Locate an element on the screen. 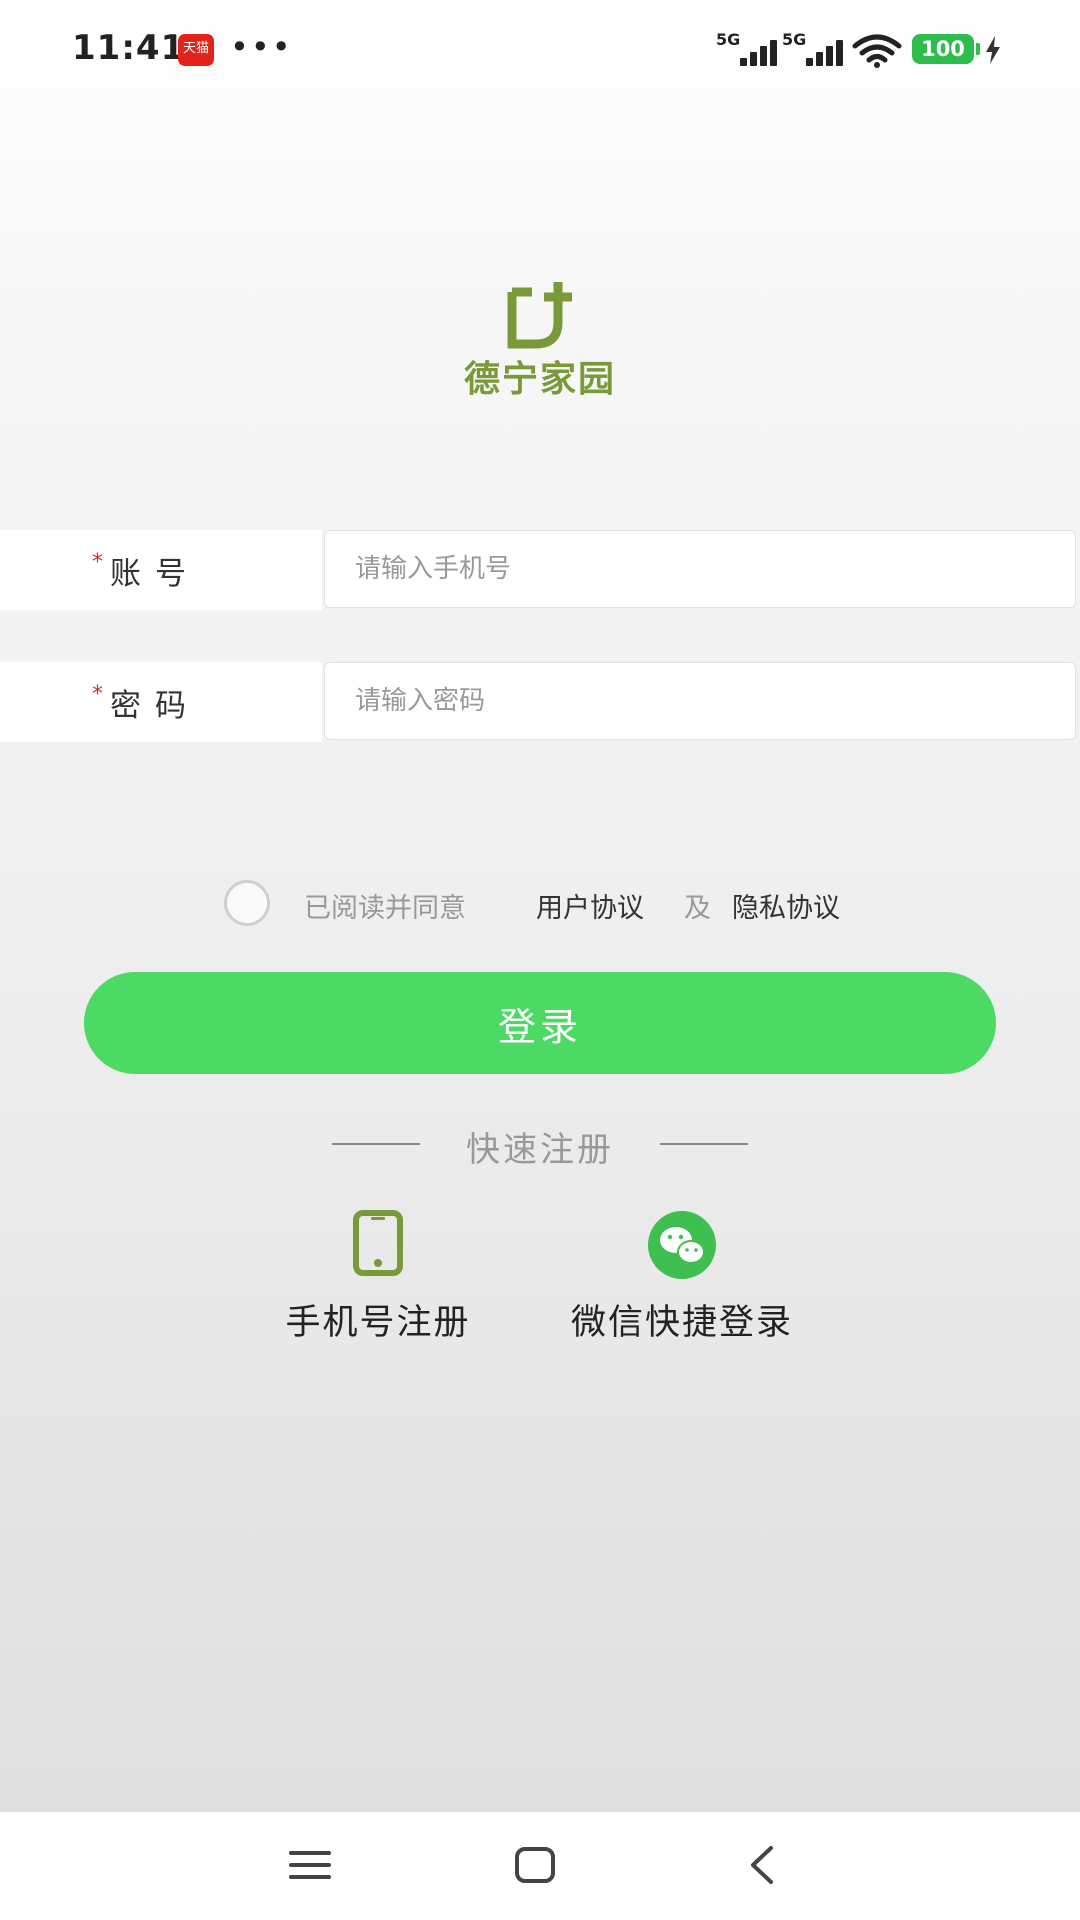 This screenshot has width=1080, height=1920. status-time: 11:41 is located at coordinates (129, 48).